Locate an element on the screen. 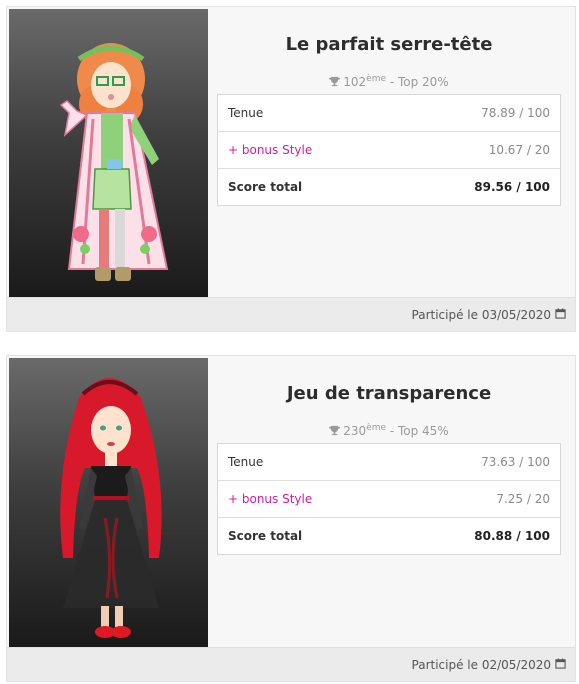 This screenshot has width=579, height=684. rank-top: - Top 45% is located at coordinates (417, 431).